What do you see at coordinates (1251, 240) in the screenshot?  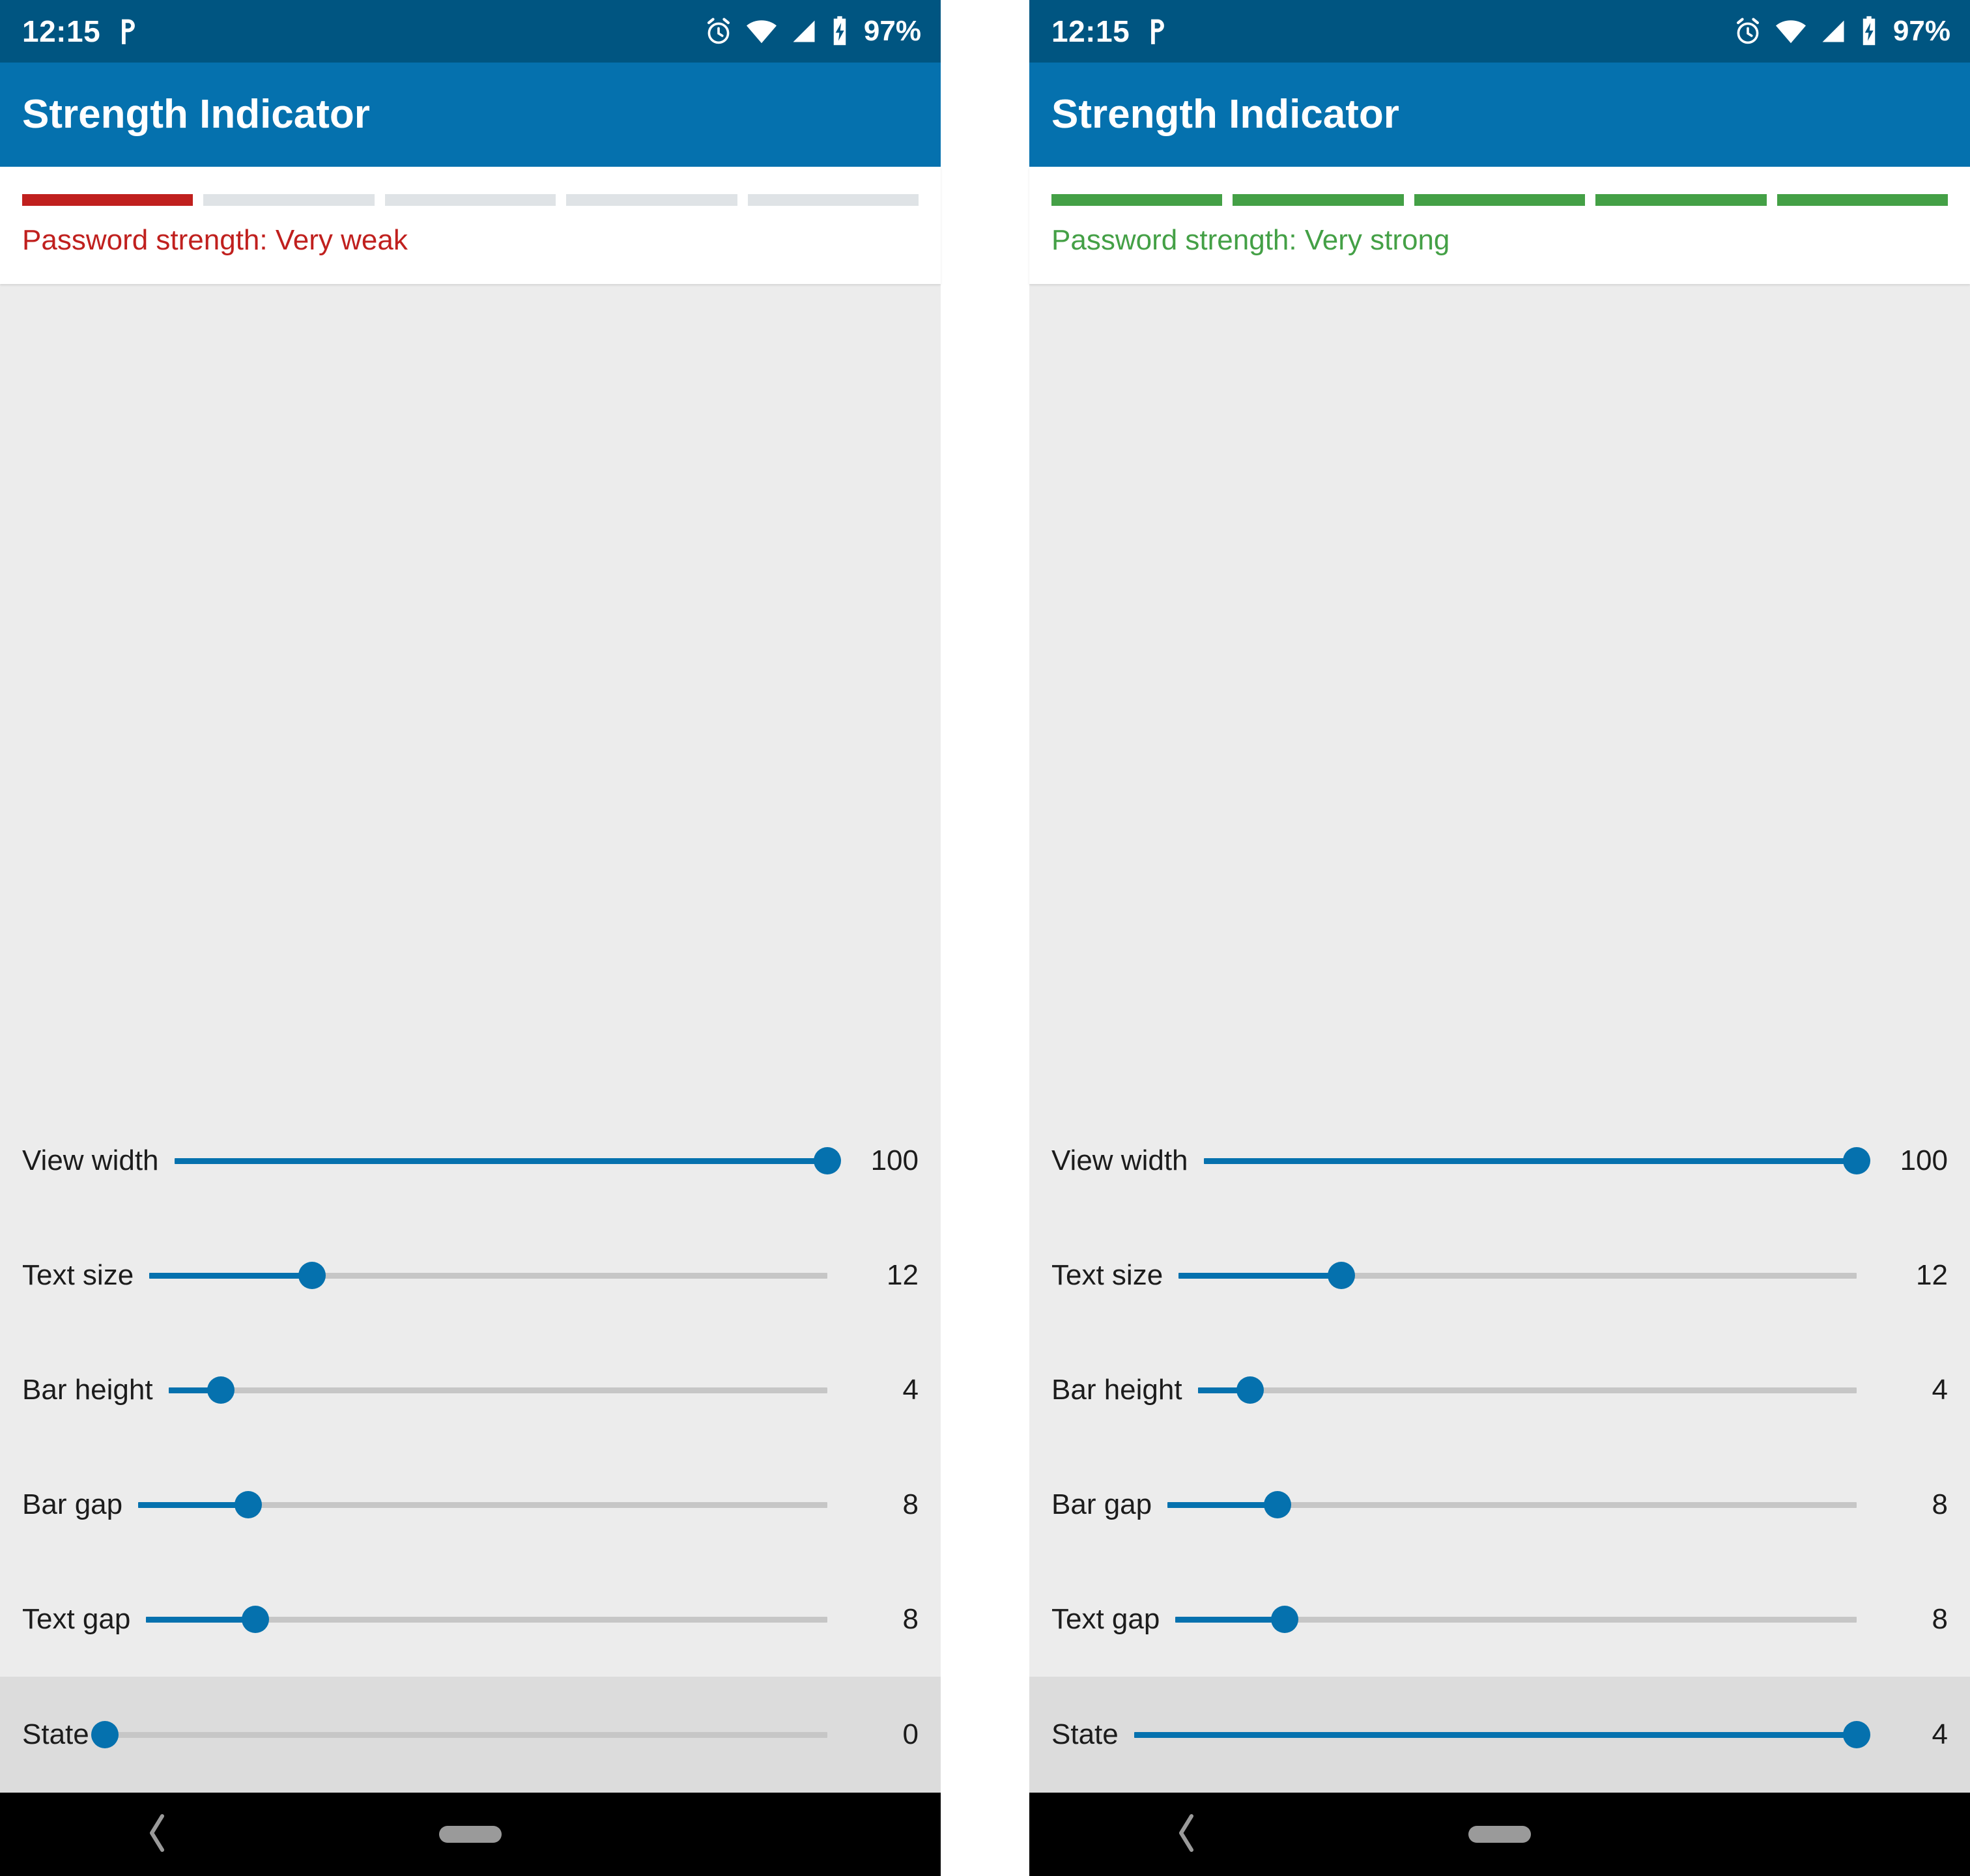 I see `strength-label: Password strength: Very strong` at bounding box center [1251, 240].